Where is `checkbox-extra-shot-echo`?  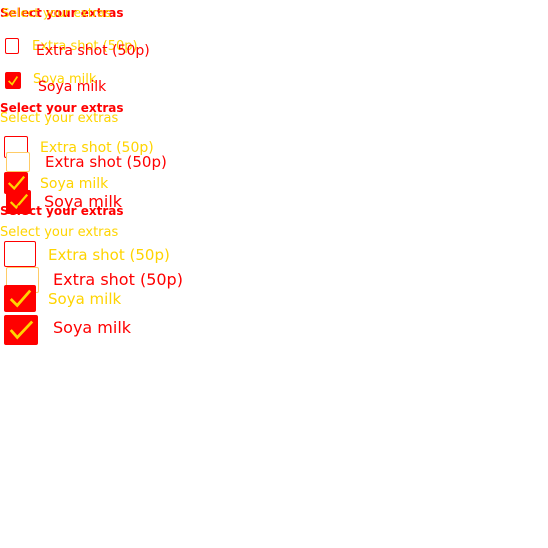 checkbox-extra-shot-echo is located at coordinates (18, 162).